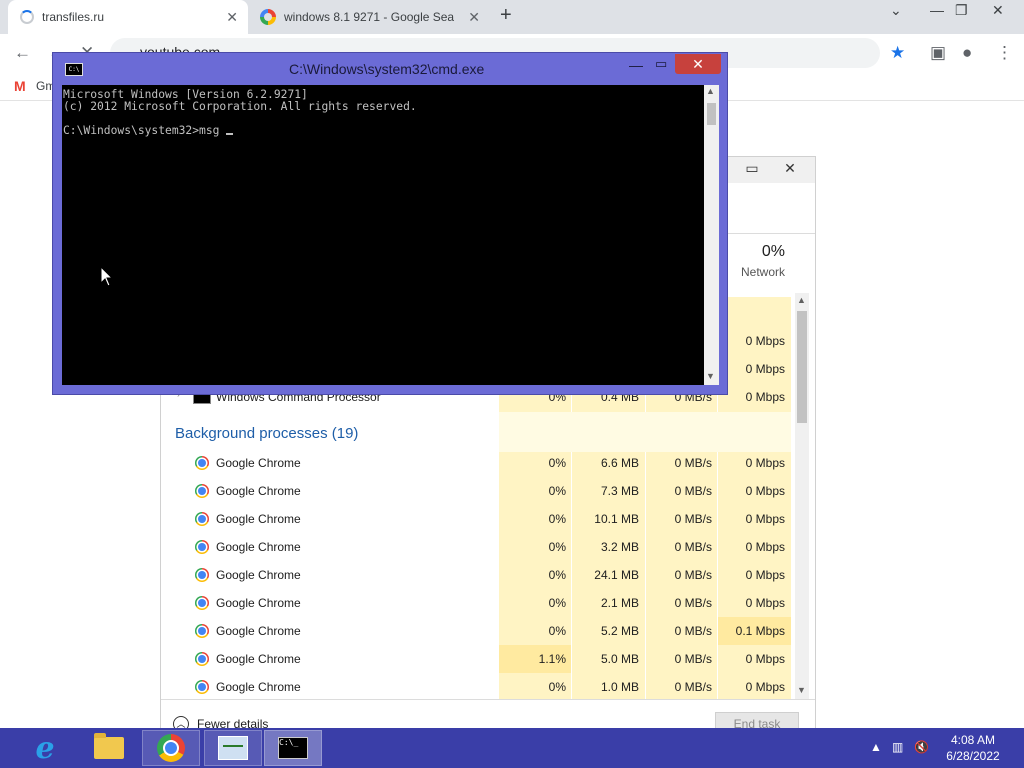 The height and width of the screenshot is (768, 1024). I want to click on google-icon, so click(268, 17).